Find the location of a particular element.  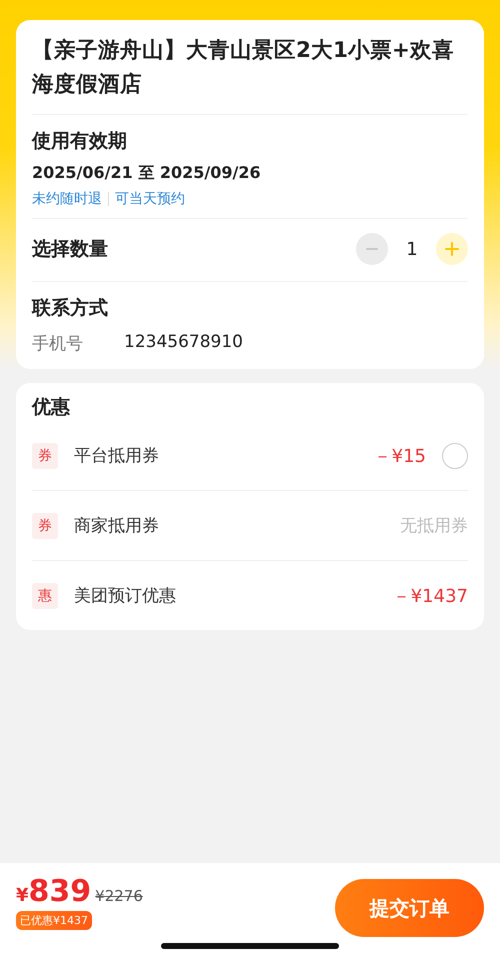

product-title: 【亲子游舟山】大青山景区2大1小票+欢喜海度假酒店 is located at coordinates (250, 67).